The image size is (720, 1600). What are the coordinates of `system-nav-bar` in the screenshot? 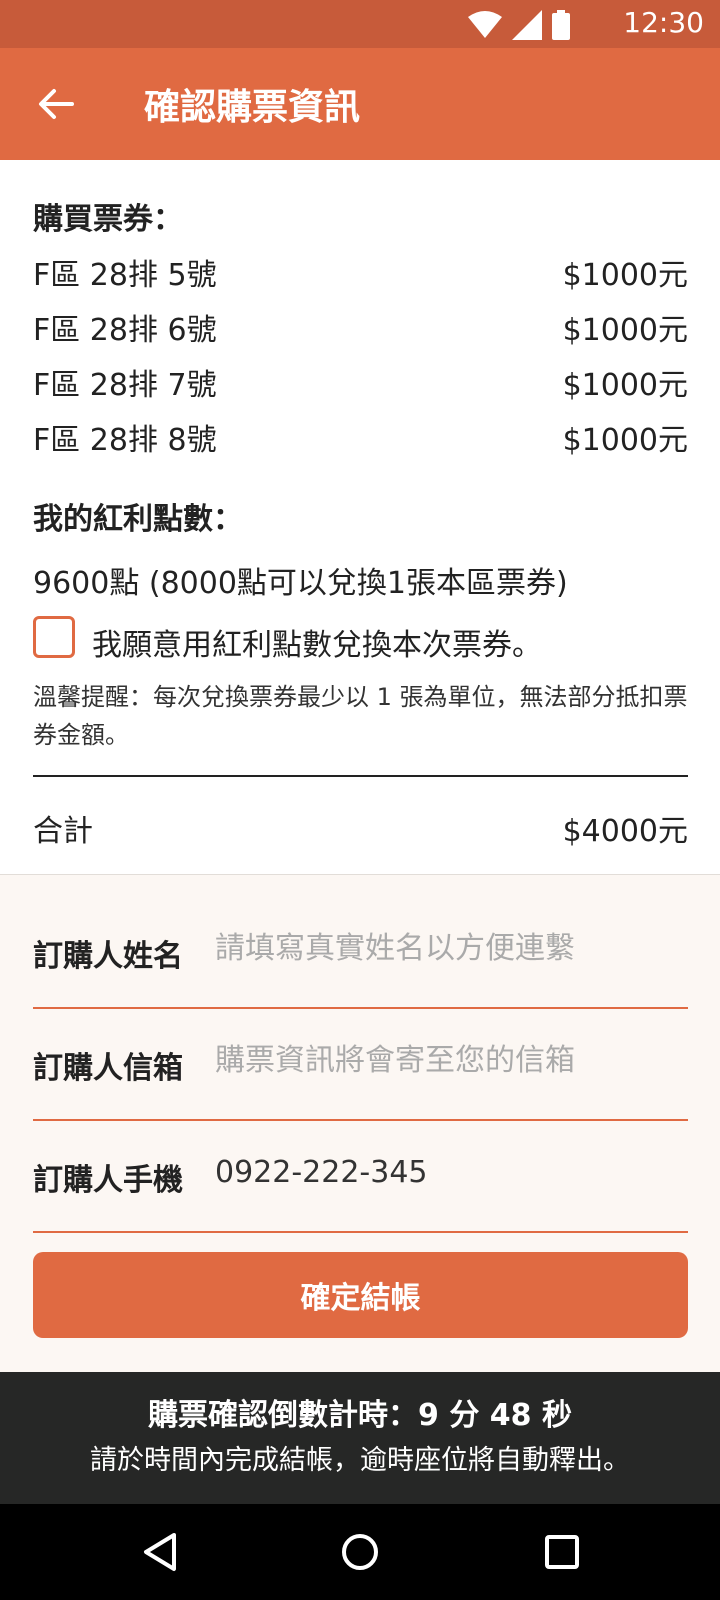 It's located at (360, 1552).